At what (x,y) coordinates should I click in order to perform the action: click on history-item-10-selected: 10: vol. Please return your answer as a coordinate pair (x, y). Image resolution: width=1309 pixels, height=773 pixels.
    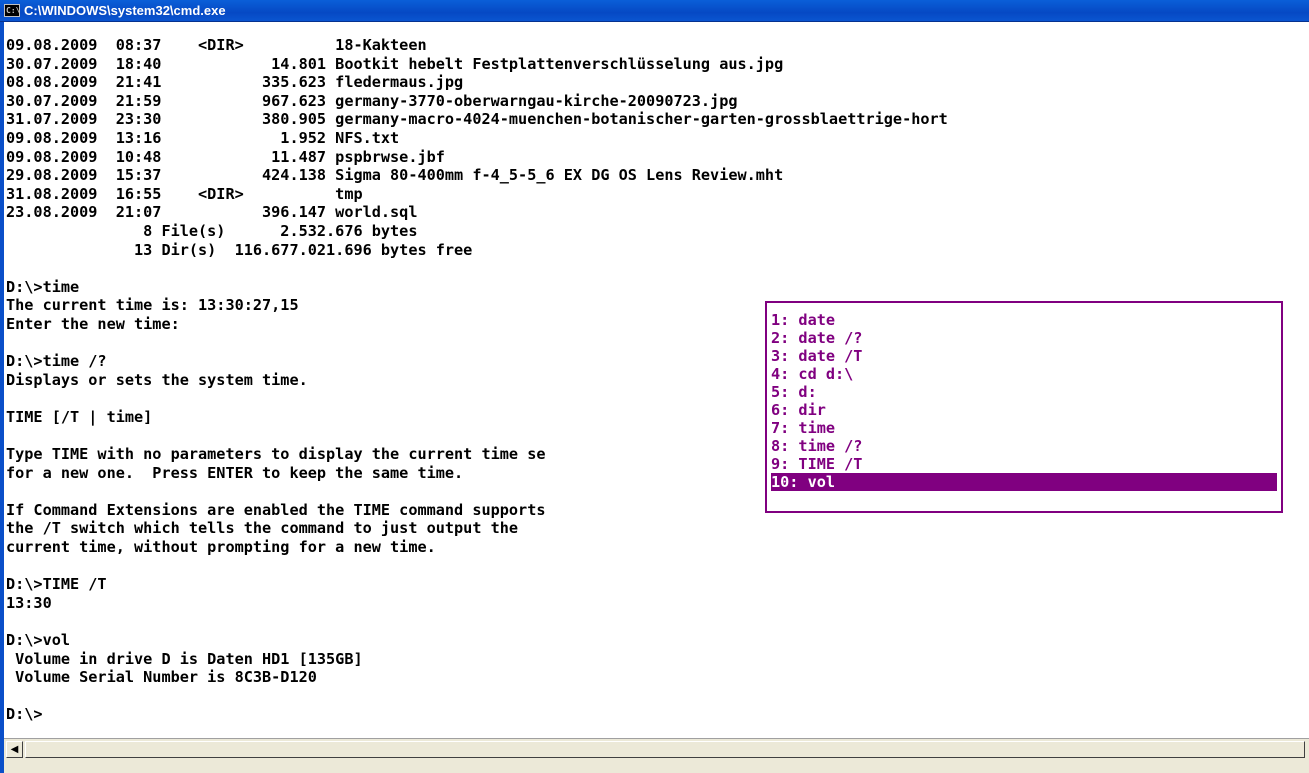
    Looking at the image, I should click on (1024, 482).